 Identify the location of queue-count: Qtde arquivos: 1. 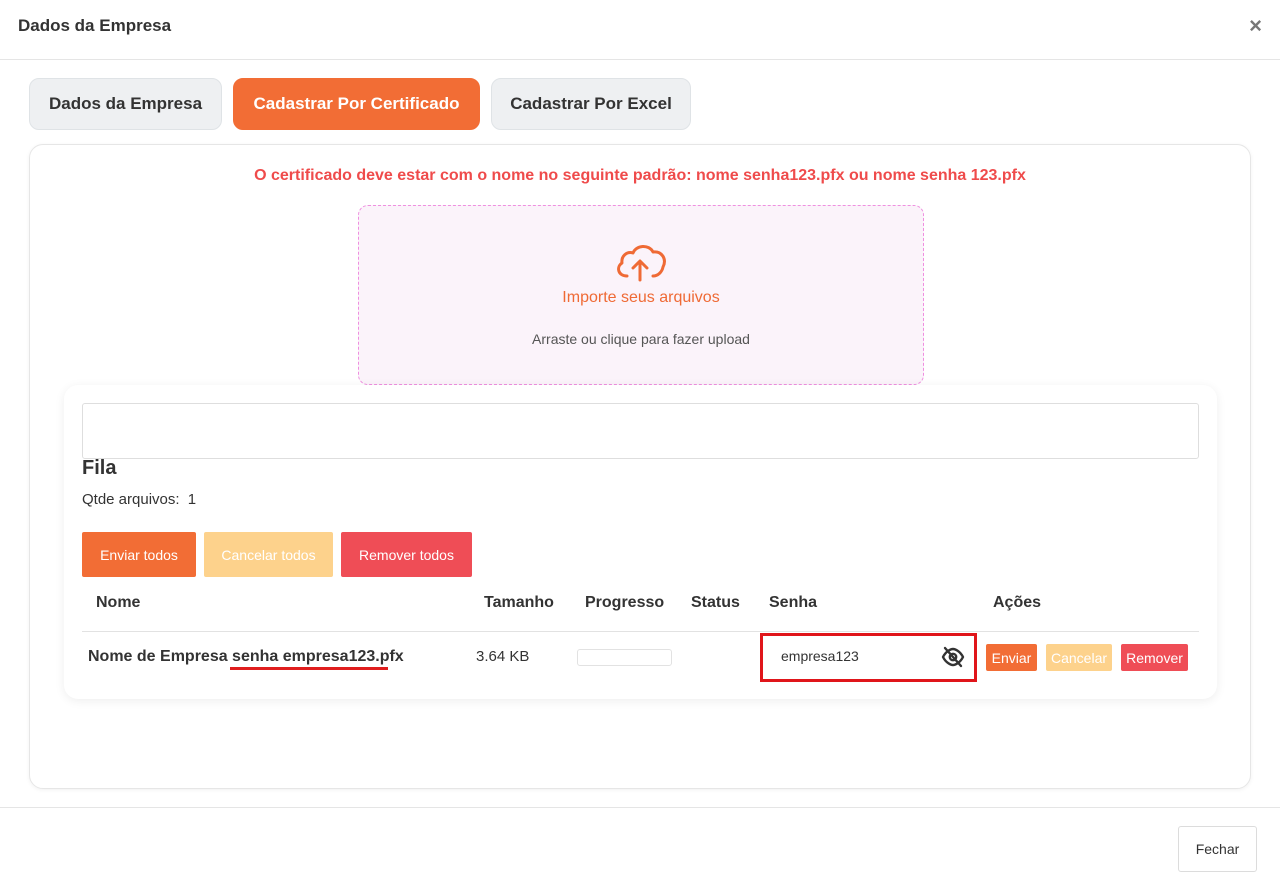
(139, 499).